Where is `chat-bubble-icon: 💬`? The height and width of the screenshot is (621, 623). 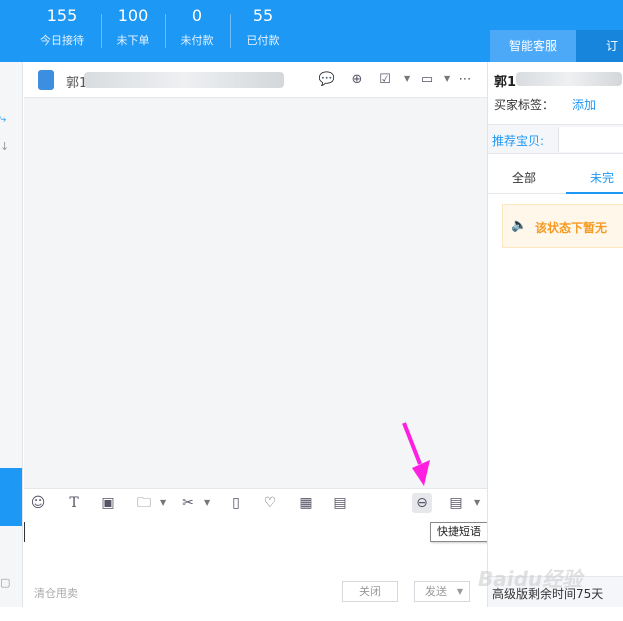
chat-bubble-icon: 💬 is located at coordinates (327, 80).